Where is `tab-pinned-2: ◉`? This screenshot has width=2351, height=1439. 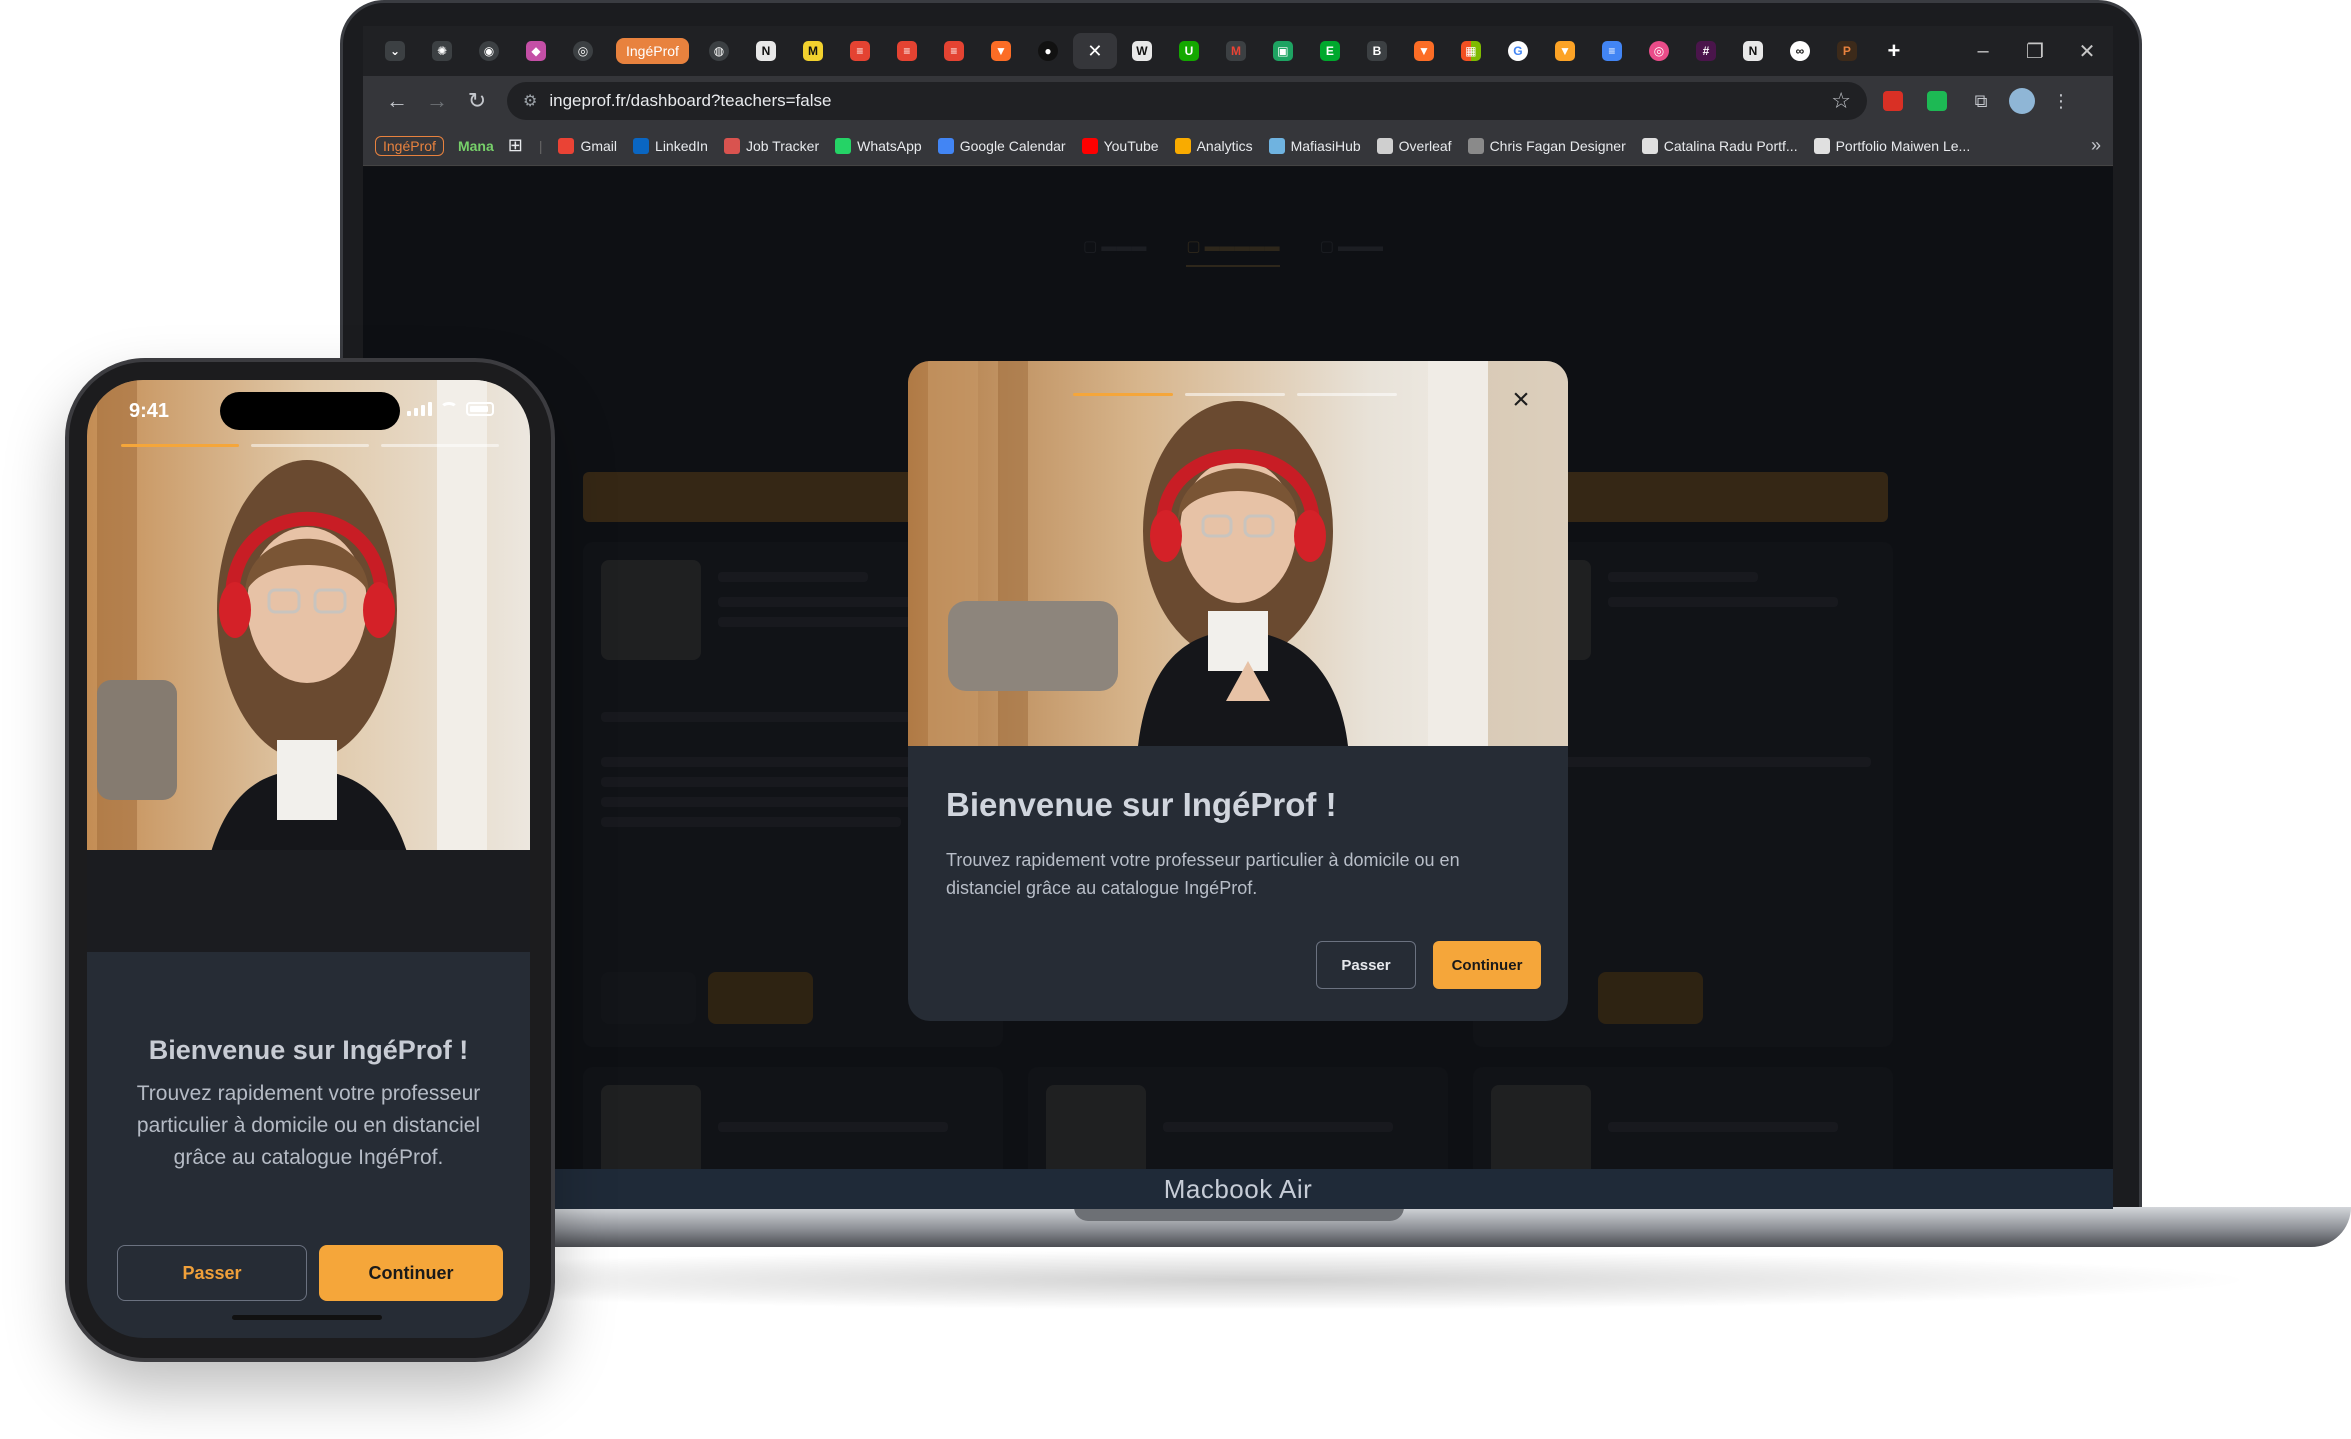 tab-pinned-2: ◉ is located at coordinates (489, 51).